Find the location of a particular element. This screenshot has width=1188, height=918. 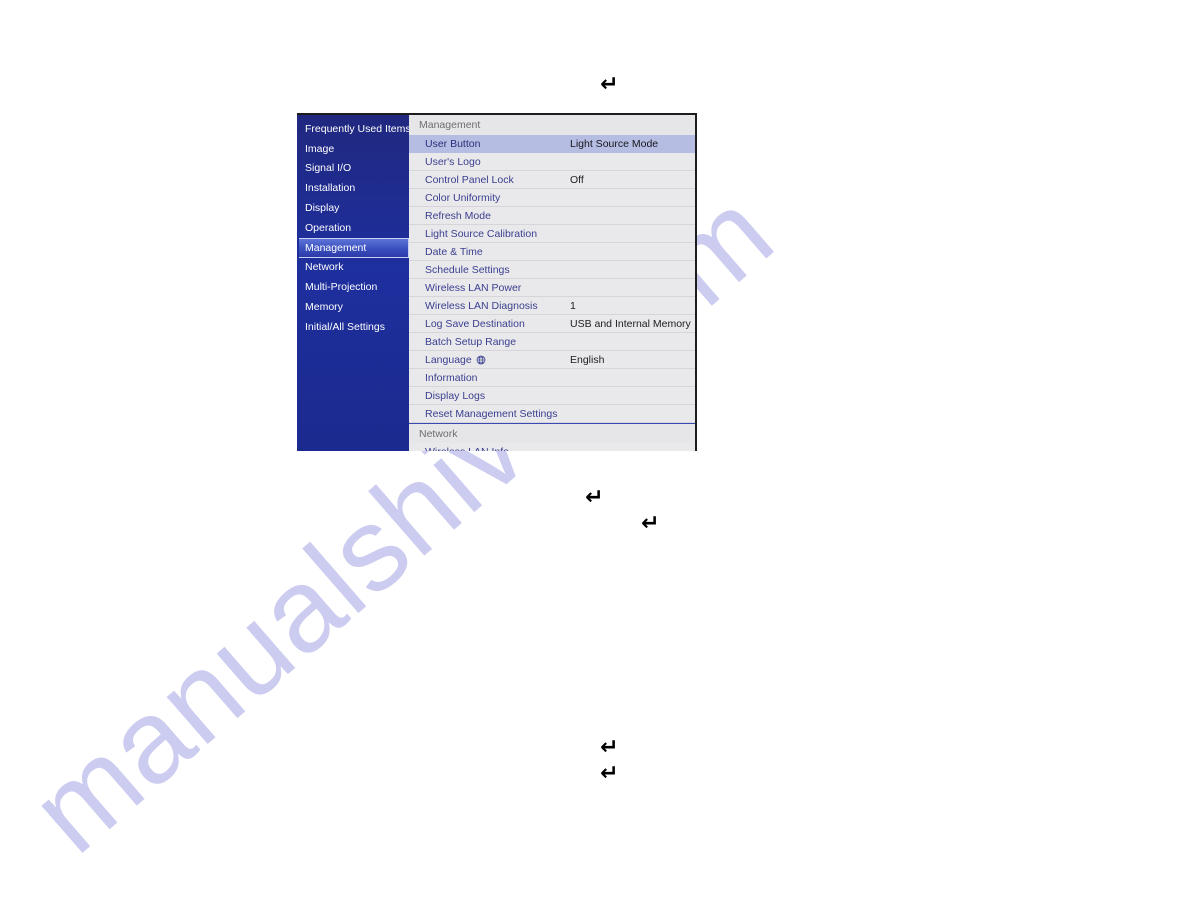

menu-row: Schedule Settings is located at coordinates (552, 270).